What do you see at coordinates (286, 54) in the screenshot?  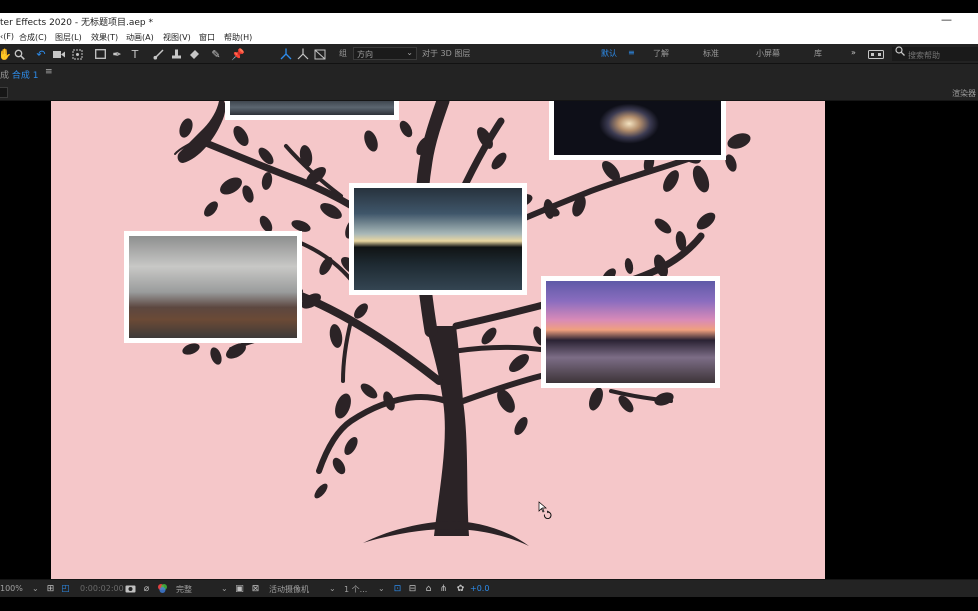 I see `local-axis-icon` at bounding box center [286, 54].